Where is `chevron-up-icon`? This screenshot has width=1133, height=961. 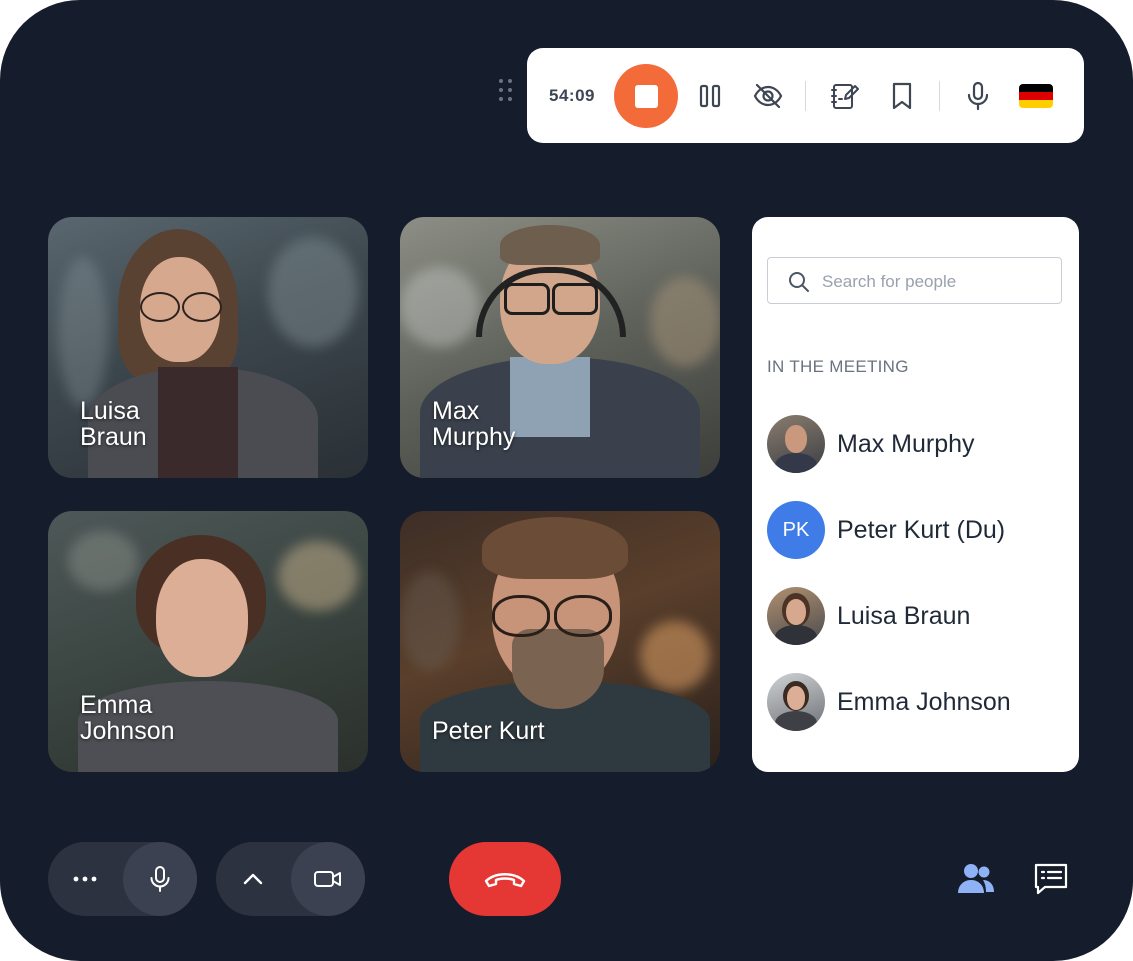
chevron-up-icon is located at coordinates (253, 879).